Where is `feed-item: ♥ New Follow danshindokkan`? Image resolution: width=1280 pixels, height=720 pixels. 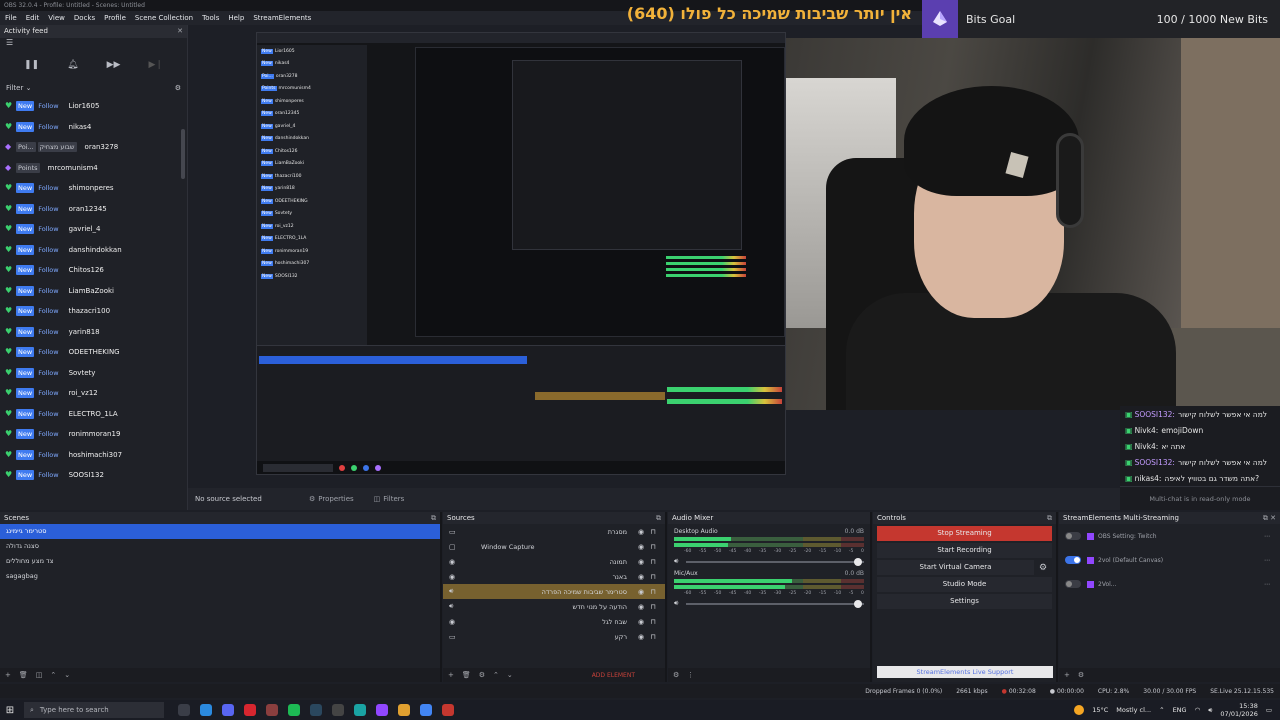 feed-item: ♥ New Follow danshindokkan is located at coordinates (93, 250).